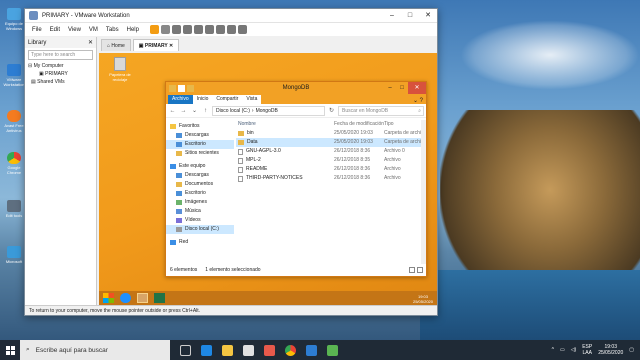 The height and width of the screenshot is (360, 640). Describe the element at coordinates (14, 19) in the screenshot. I see `host-icon-this-pc: Equipo de Windows` at that location.